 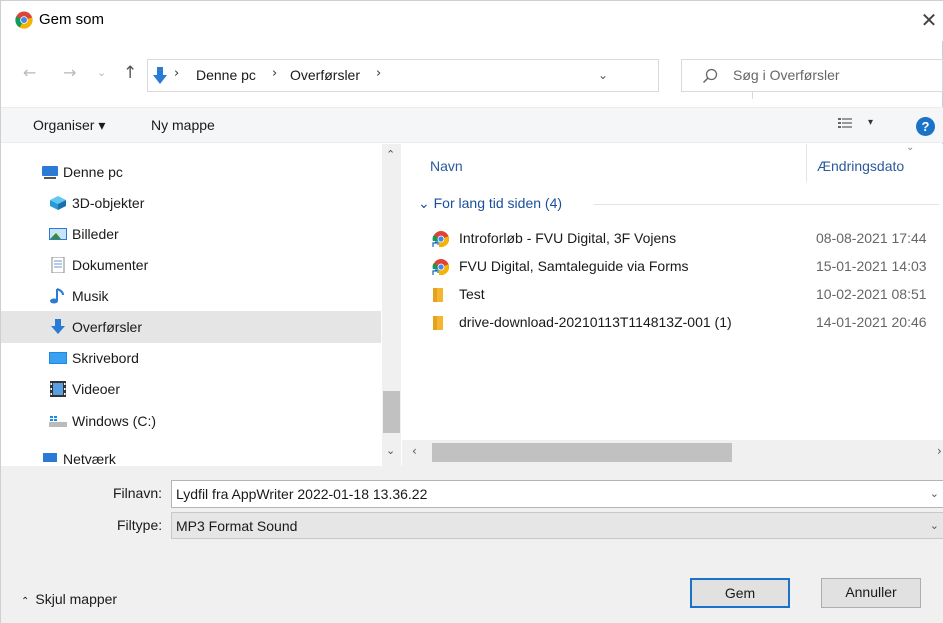 What do you see at coordinates (58, 234) in the screenshot?
I see `pictures-icon` at bounding box center [58, 234].